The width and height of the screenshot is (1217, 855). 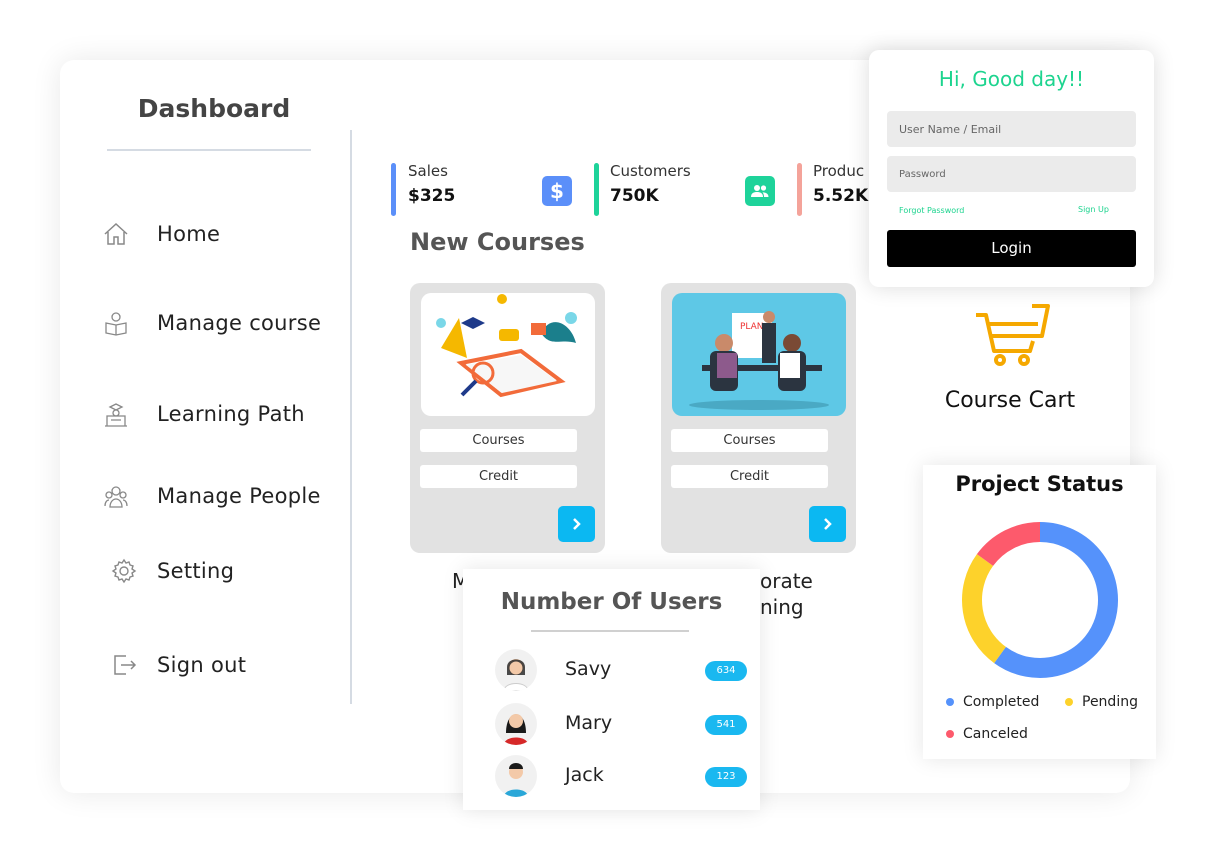 I want to click on legend-pending: Pending, so click(x=1101, y=702).